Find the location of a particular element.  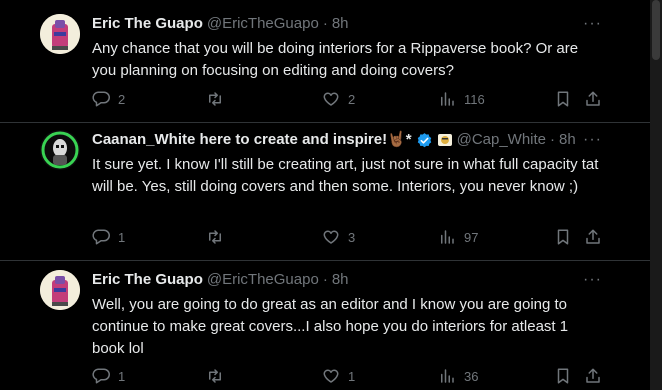

like-button: 3 is located at coordinates (338, 237).